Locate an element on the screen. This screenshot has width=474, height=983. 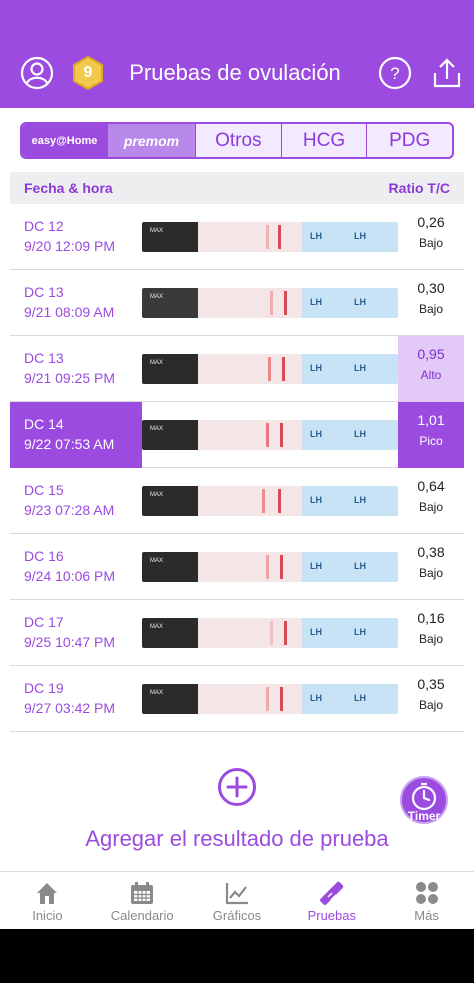
coin-badge: 9 is located at coordinates (88, 73).